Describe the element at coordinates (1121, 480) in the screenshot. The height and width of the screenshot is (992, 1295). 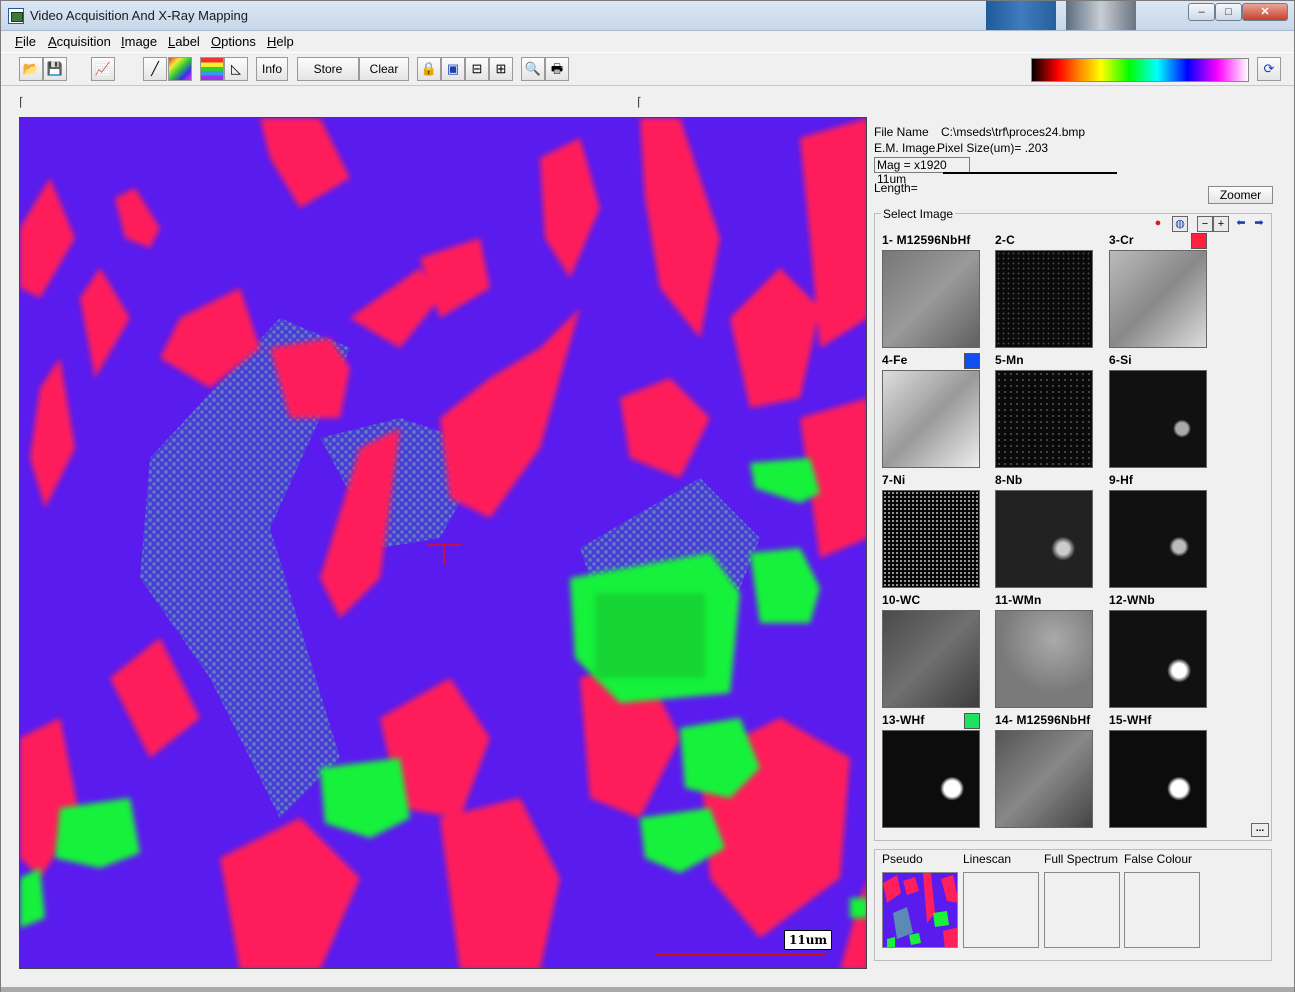
I see `thumbnail-label: 9-Hf` at that location.